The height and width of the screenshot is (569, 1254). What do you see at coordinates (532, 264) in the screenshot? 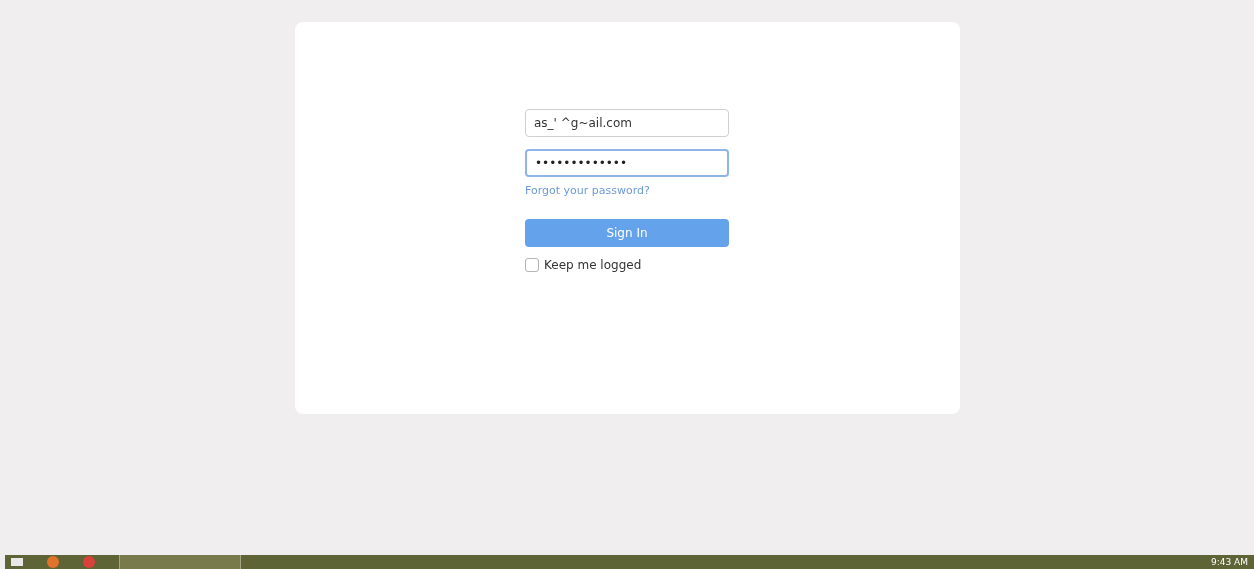
I see `checkbox` at bounding box center [532, 264].